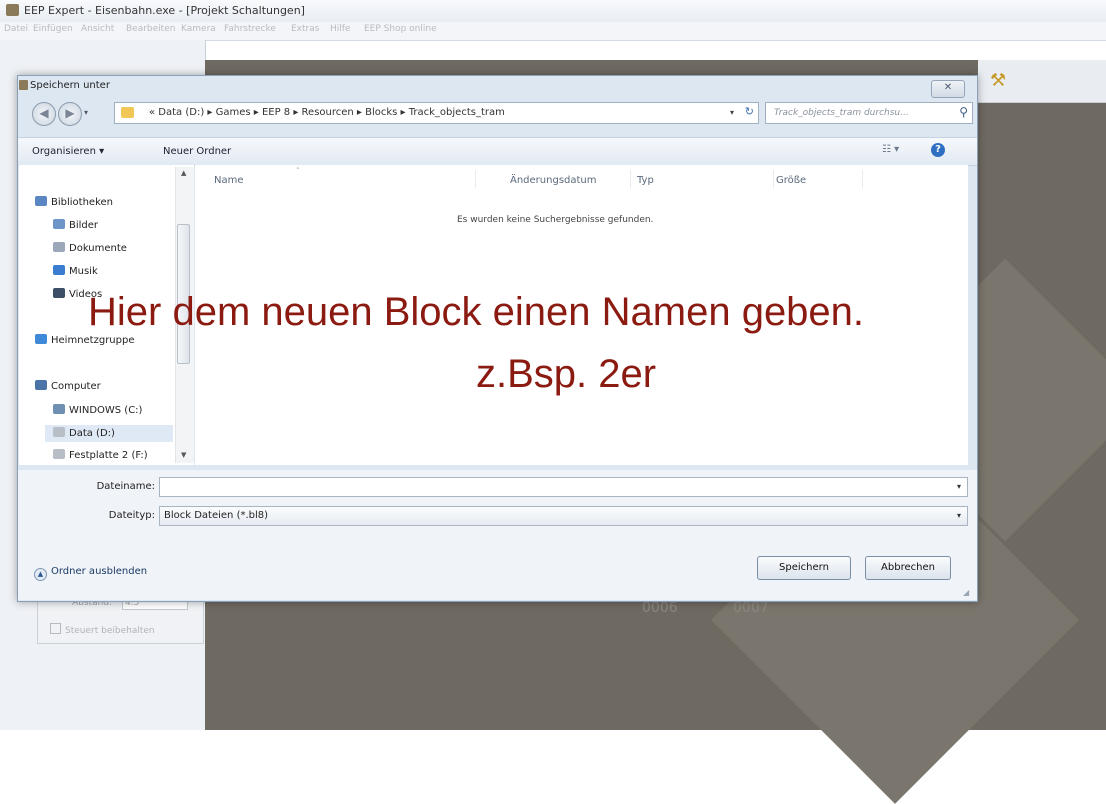  I want to click on organize-button: Organisieren ▾, so click(68, 151).